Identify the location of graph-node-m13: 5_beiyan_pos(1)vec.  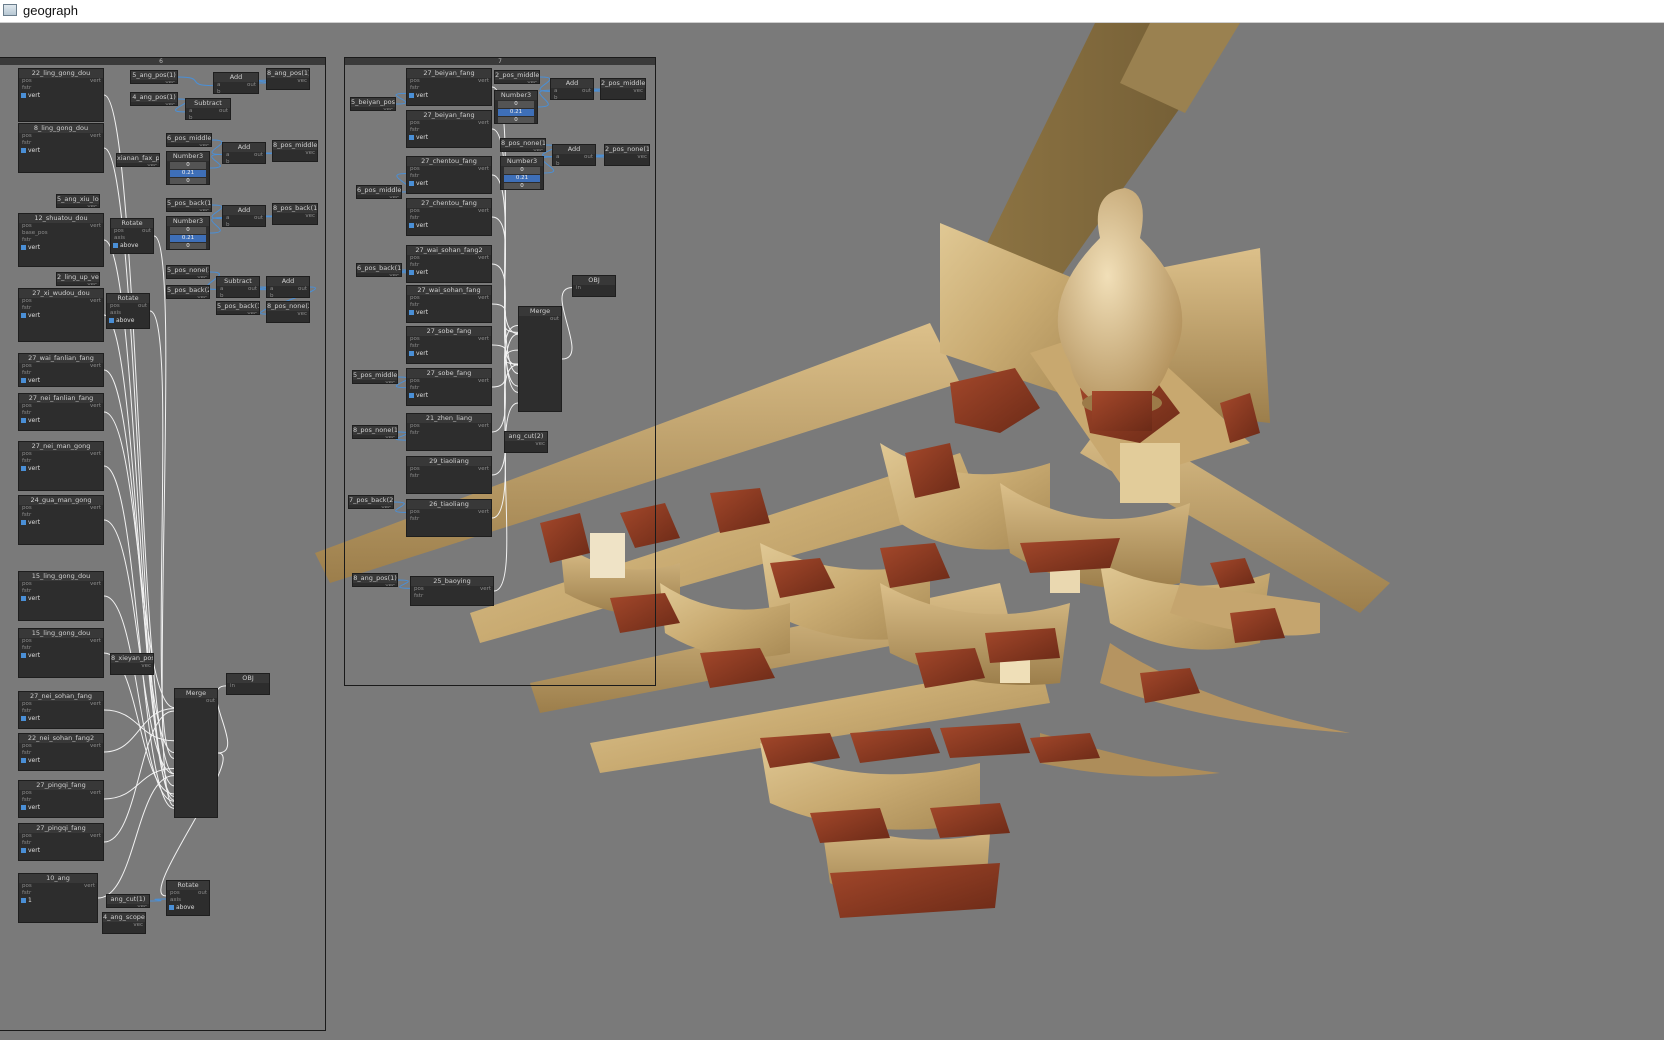
(373, 104).